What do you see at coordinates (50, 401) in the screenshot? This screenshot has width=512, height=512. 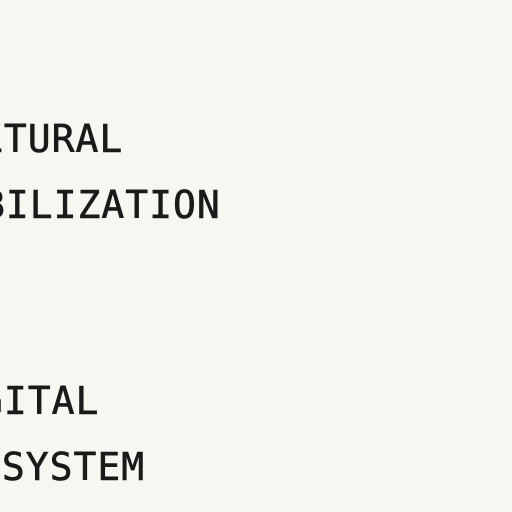 I see `text-line: GITAL` at bounding box center [50, 401].